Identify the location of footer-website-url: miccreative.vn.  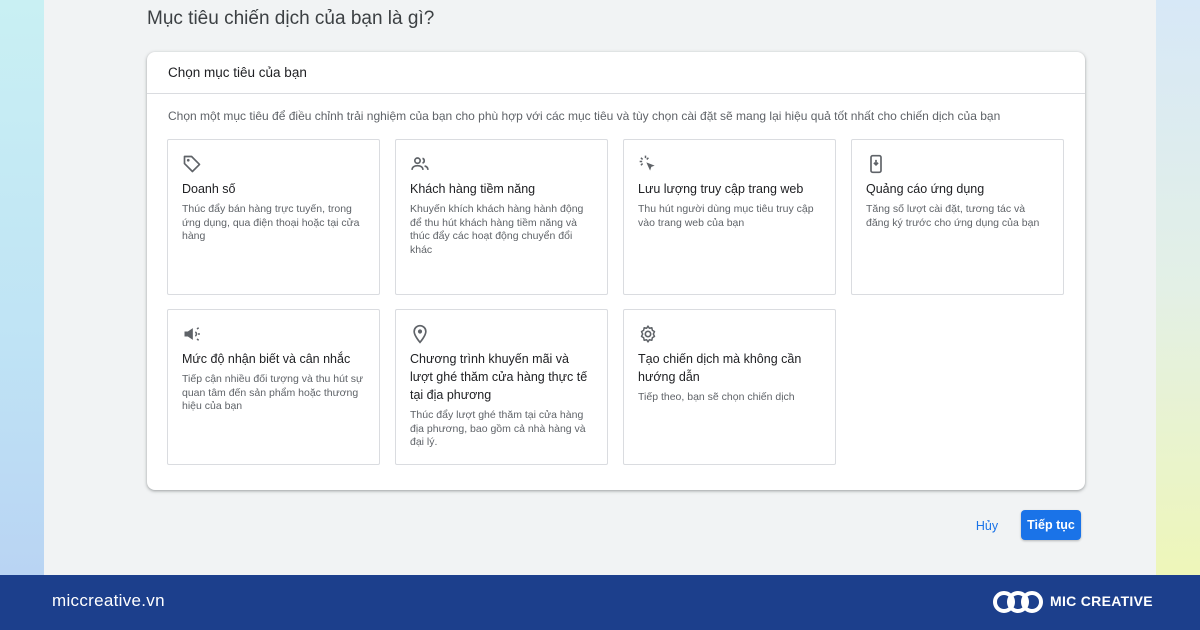
(108, 600).